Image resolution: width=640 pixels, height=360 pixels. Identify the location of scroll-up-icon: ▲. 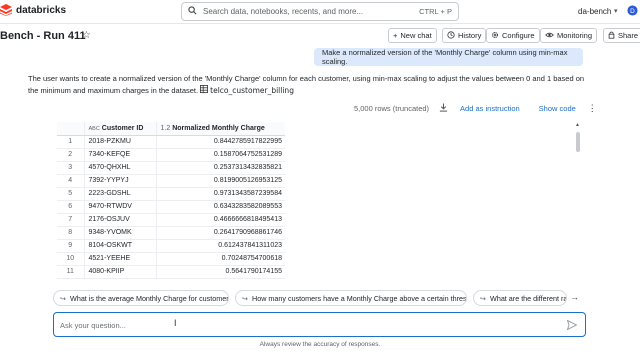
(577, 125).